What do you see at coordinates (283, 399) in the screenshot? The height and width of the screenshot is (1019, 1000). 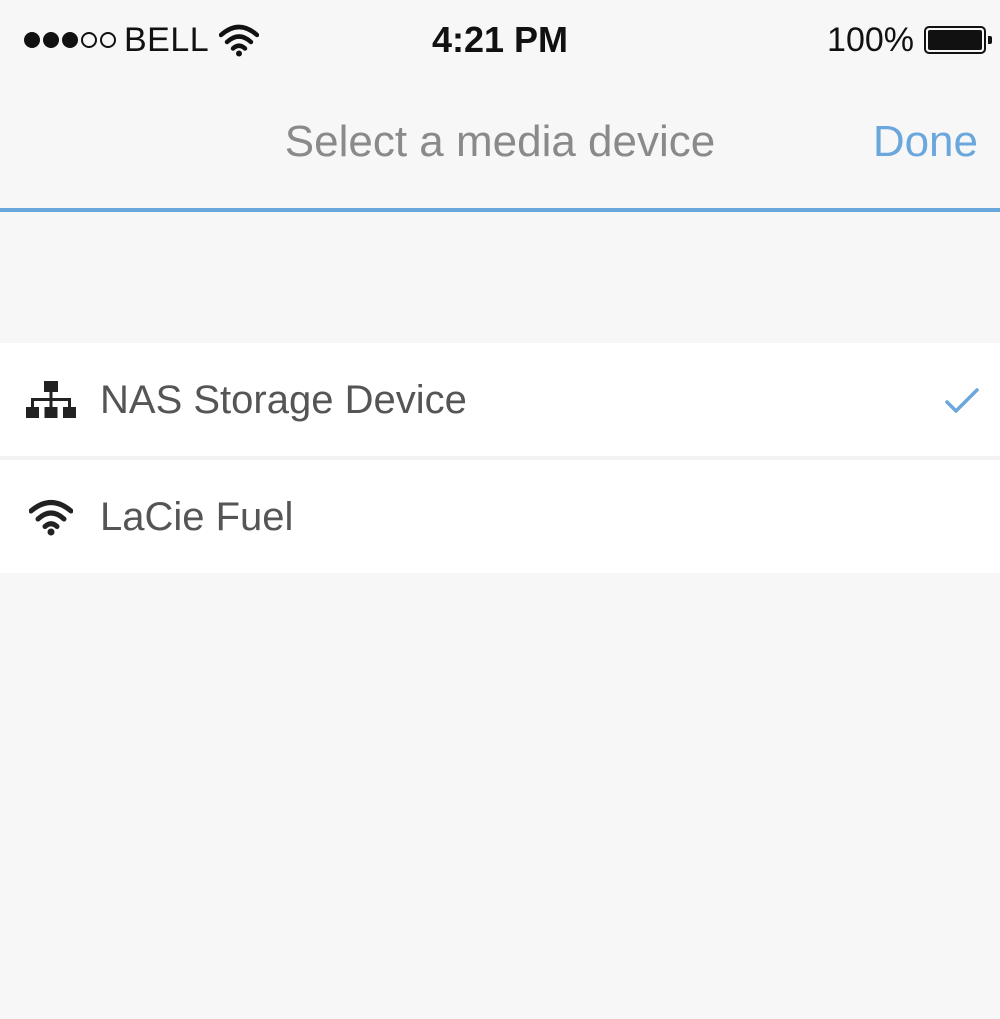 I see `device-label: NAS Storage Device` at bounding box center [283, 399].